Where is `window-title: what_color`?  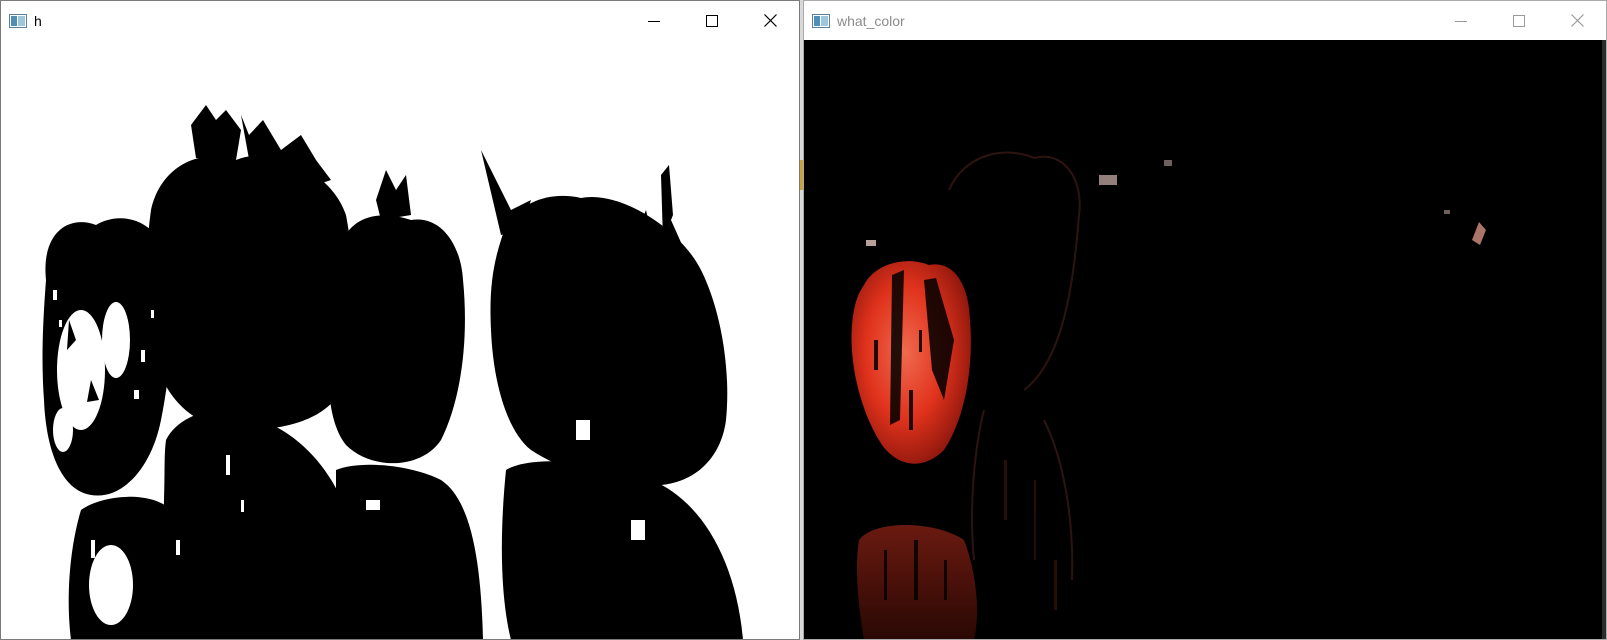 window-title: what_color is located at coordinates (871, 20).